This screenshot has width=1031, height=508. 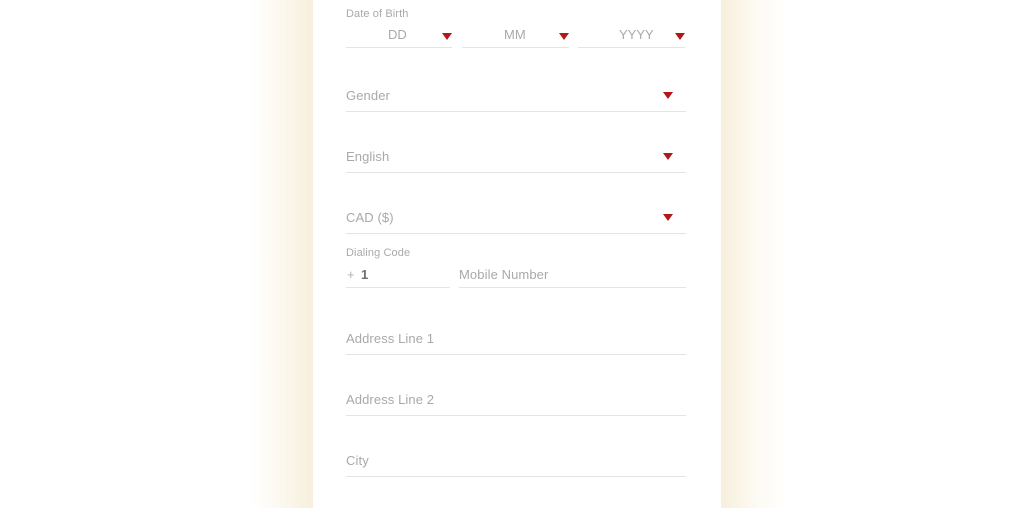 What do you see at coordinates (516, 464) in the screenshot?
I see `city-input: City` at bounding box center [516, 464].